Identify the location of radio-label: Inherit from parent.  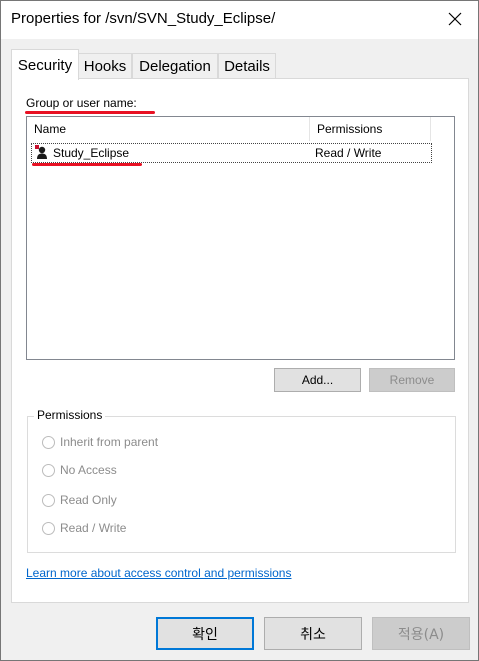
(109, 442).